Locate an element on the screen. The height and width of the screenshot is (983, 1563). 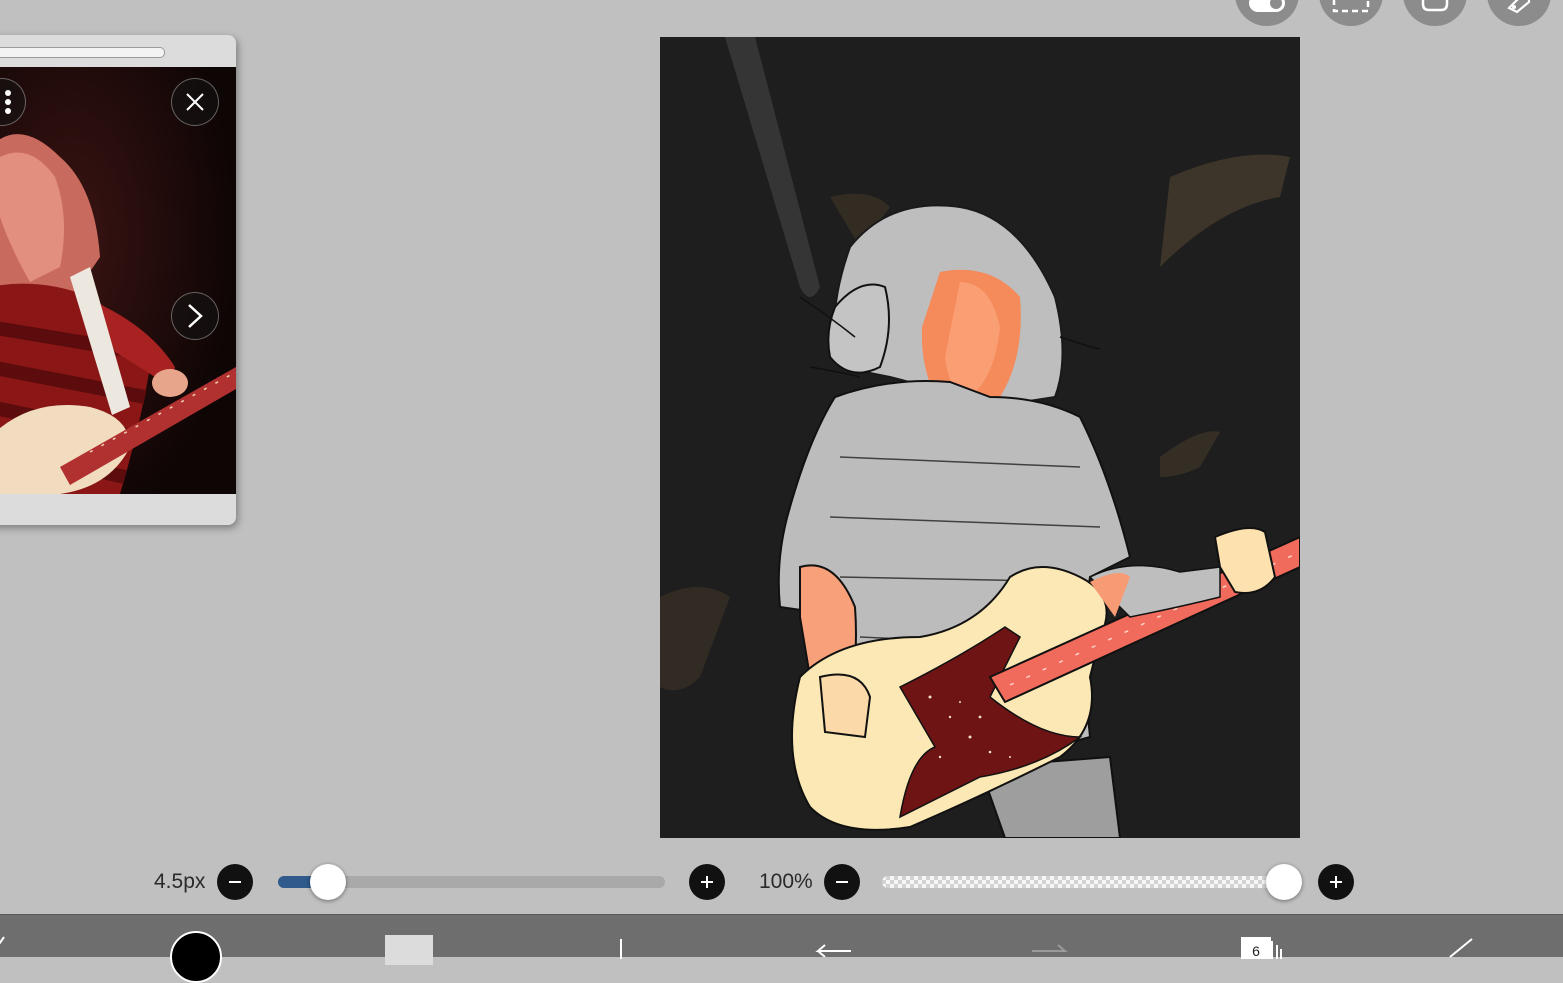
reference-close-button is located at coordinates (195, 102).